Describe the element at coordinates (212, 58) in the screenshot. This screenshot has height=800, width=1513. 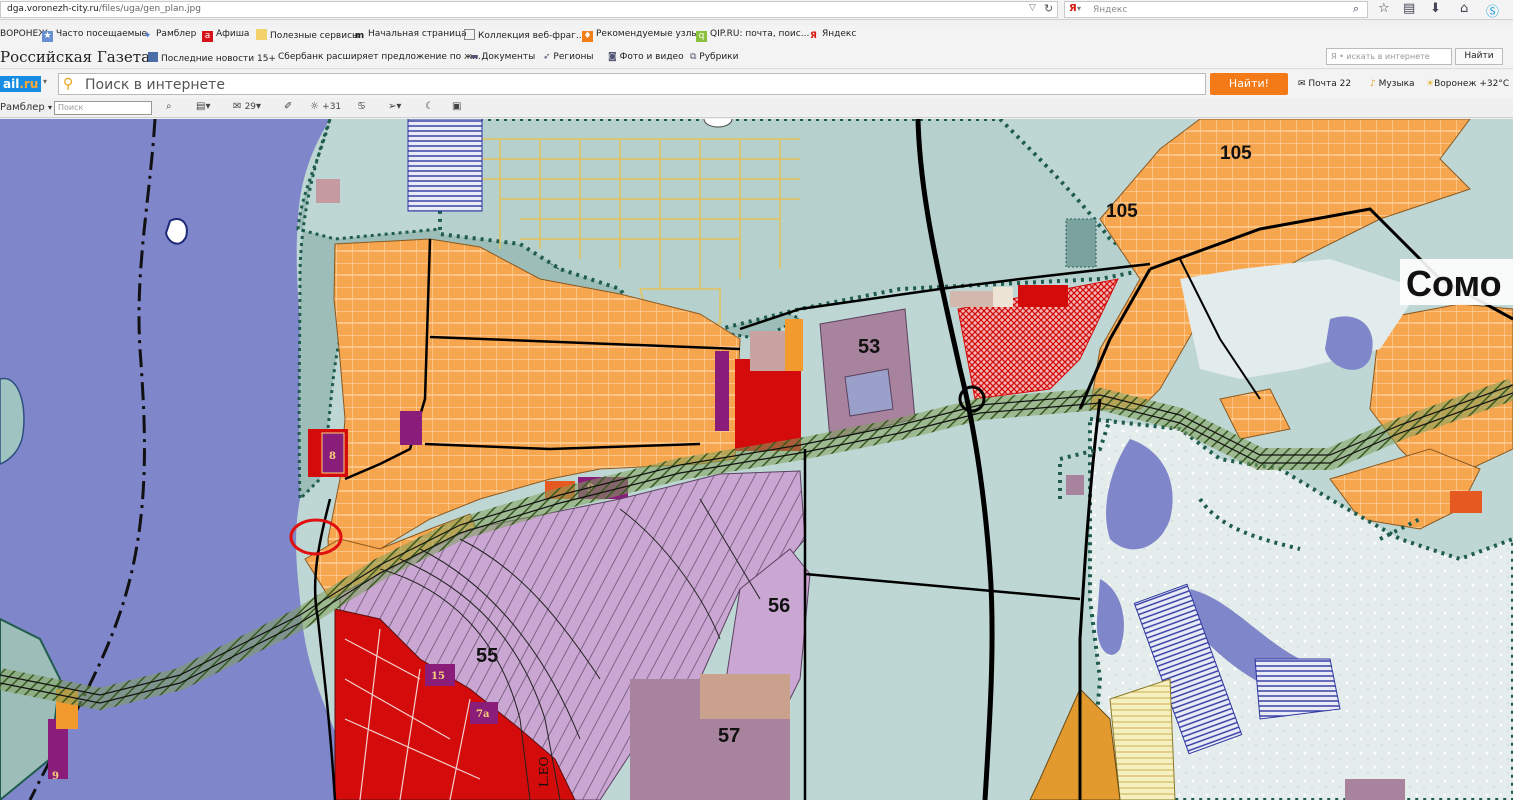
I see `rg-latest-news: Последние новости 15+` at that location.